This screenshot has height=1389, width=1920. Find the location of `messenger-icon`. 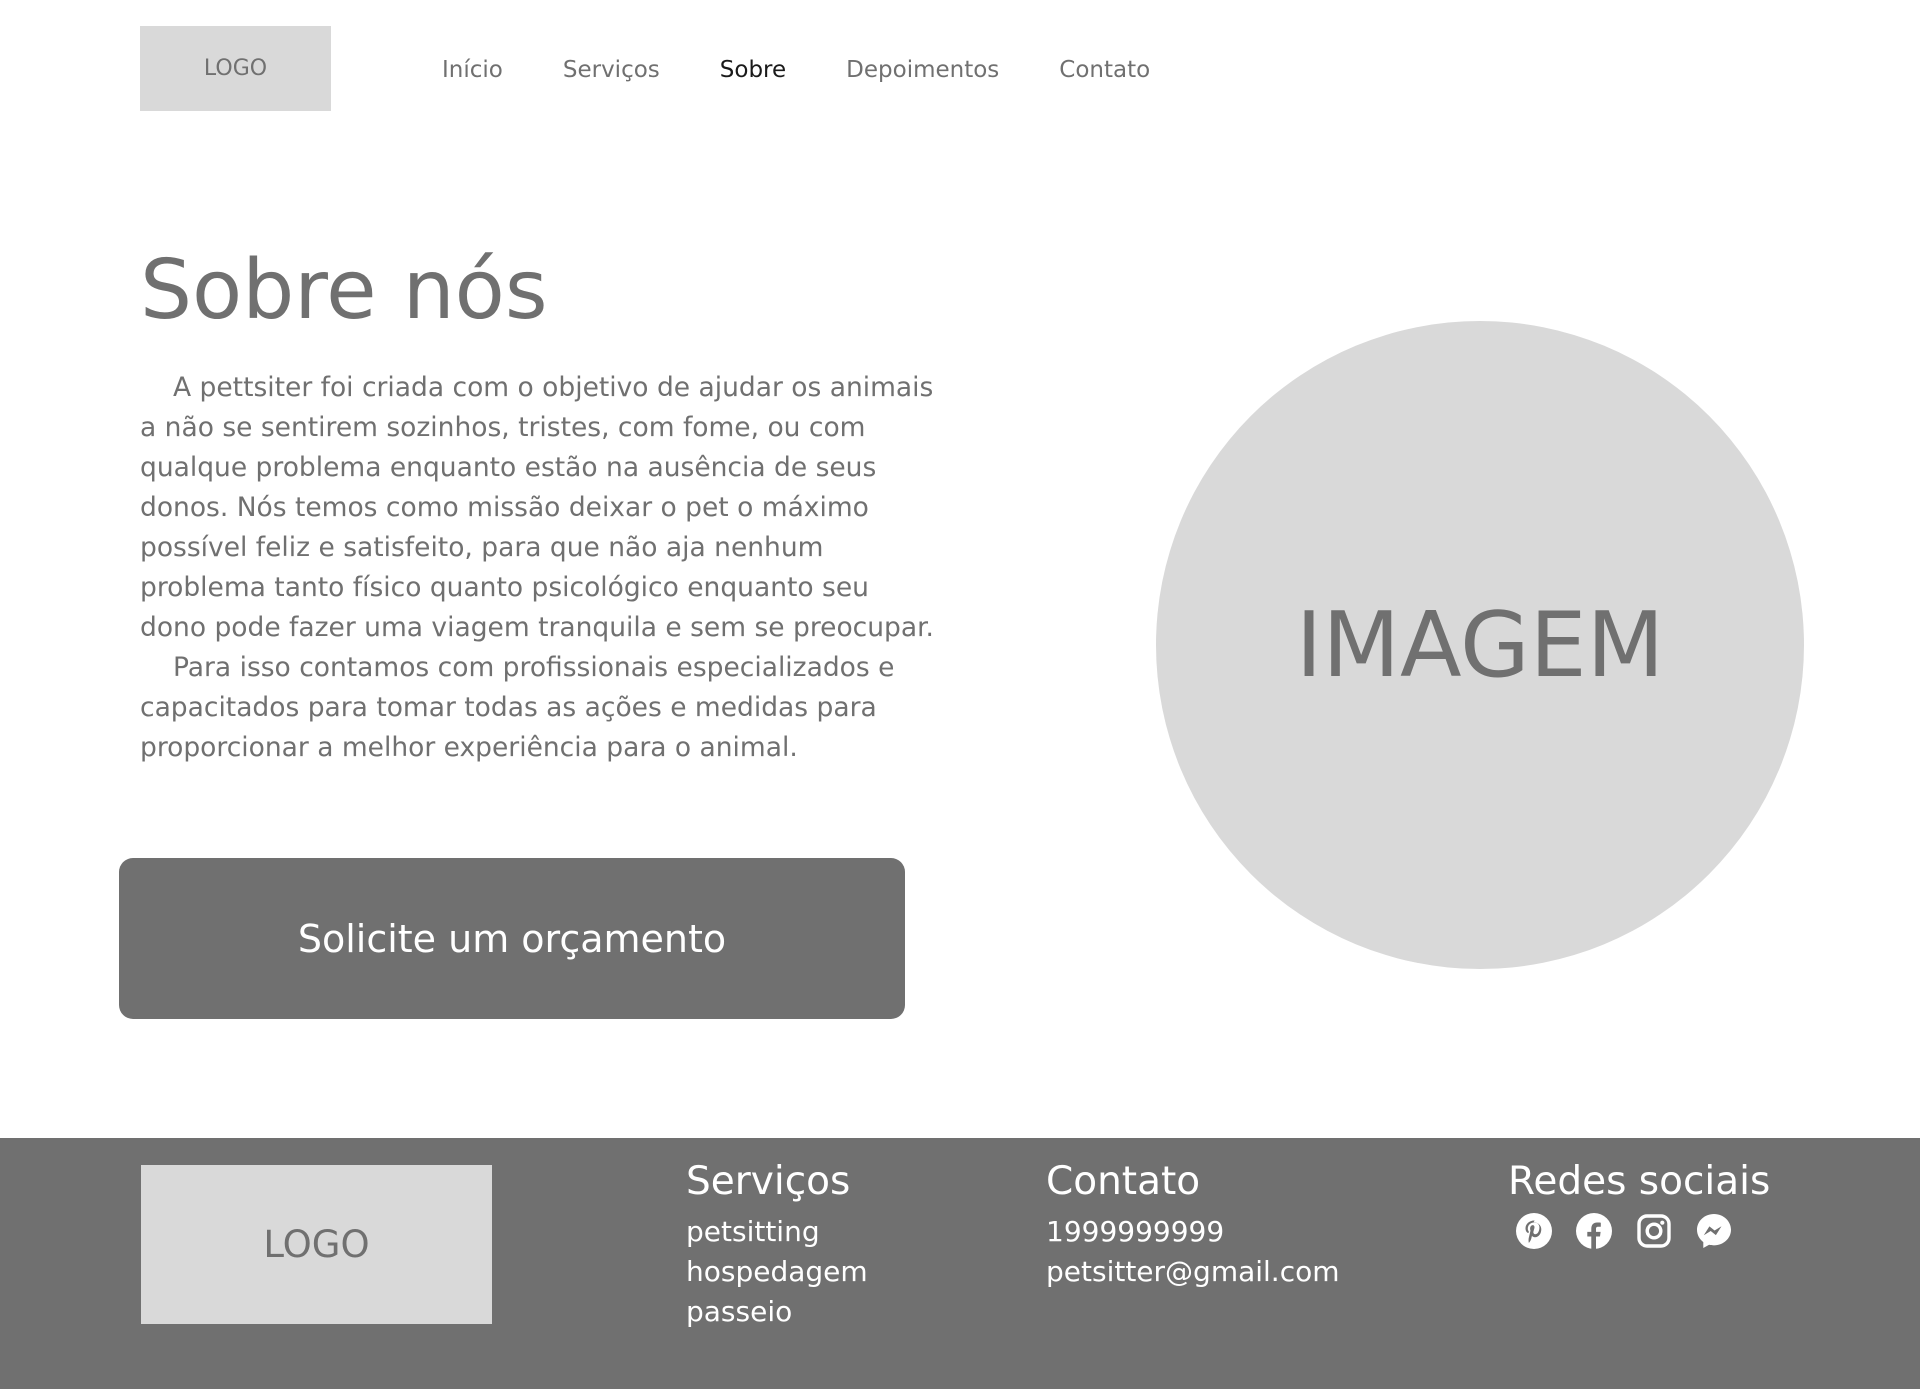

messenger-icon is located at coordinates (1714, 1231).